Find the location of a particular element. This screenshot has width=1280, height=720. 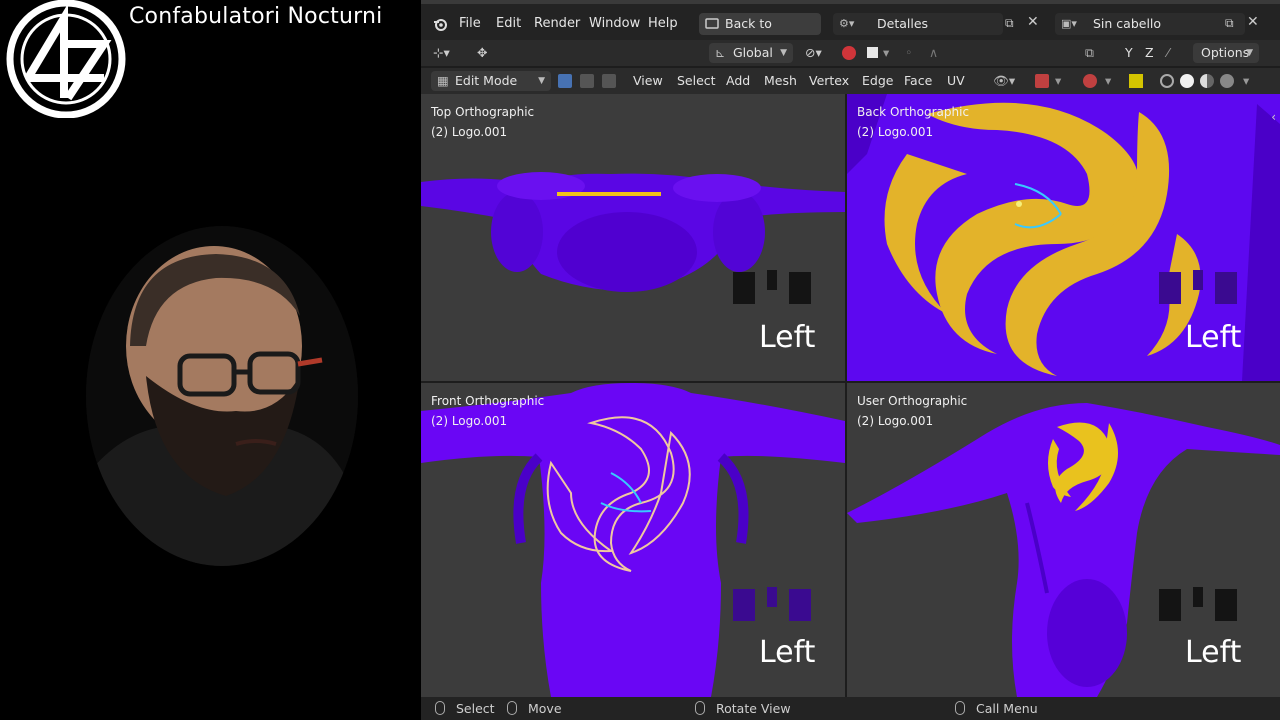

viewport-front: Front Orthographic (2) Logo.001 Left is located at coordinates (633, 540).